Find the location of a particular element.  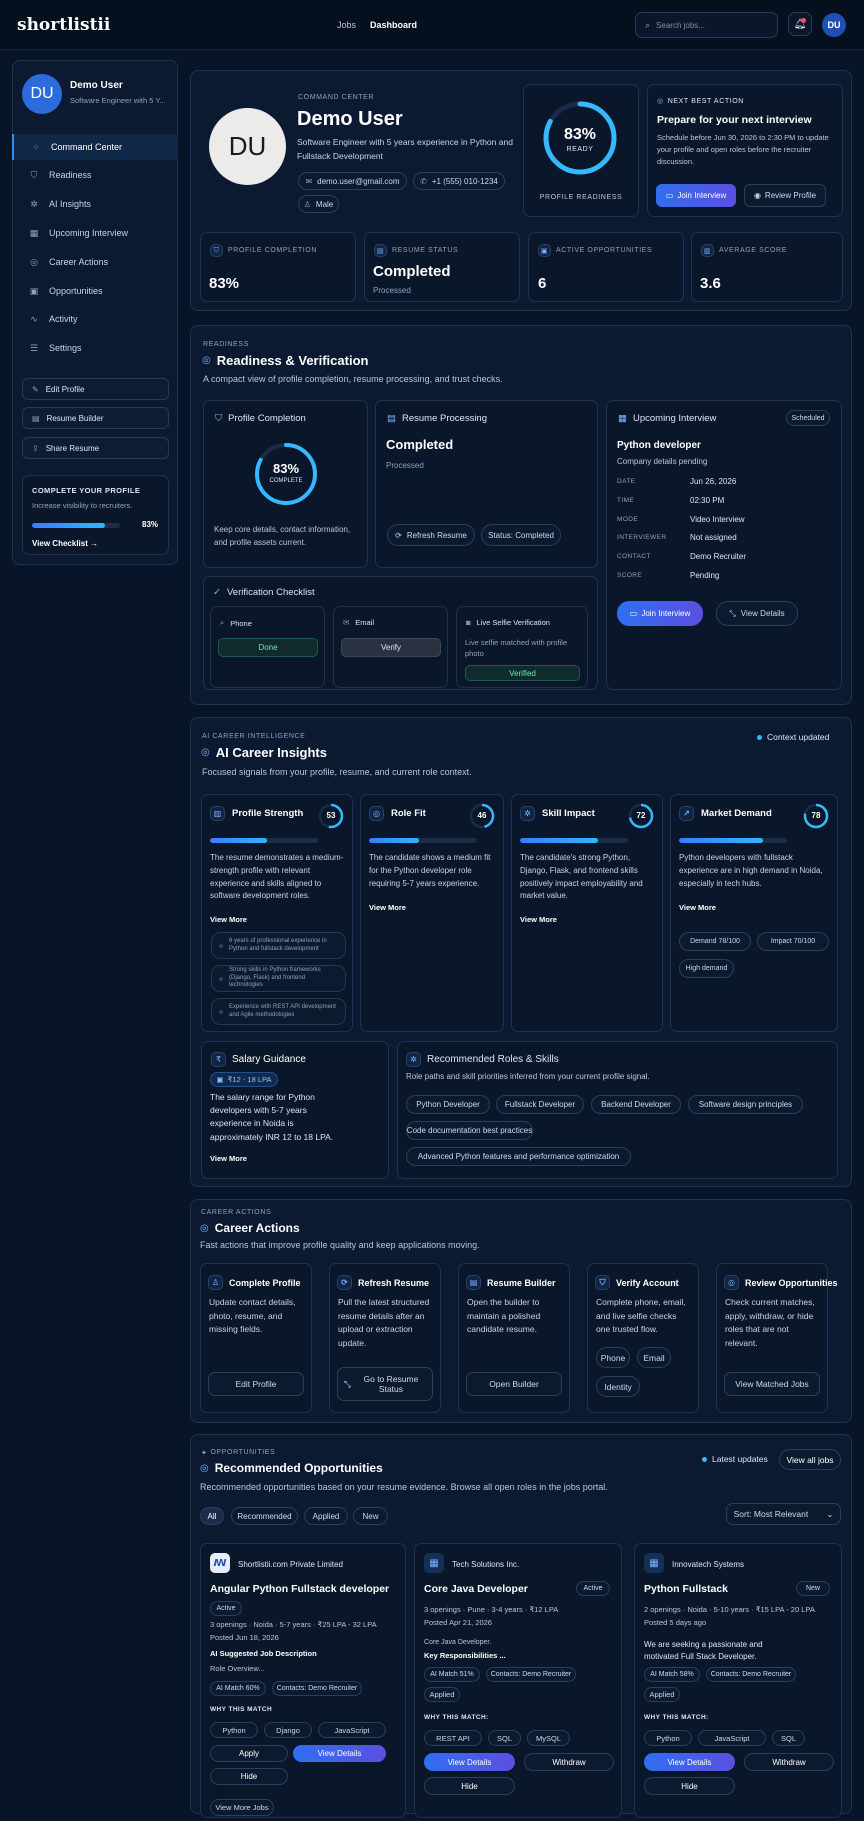

sidebar-item-ai-insights: ✲ AI Insights is located at coordinates (95, 204).